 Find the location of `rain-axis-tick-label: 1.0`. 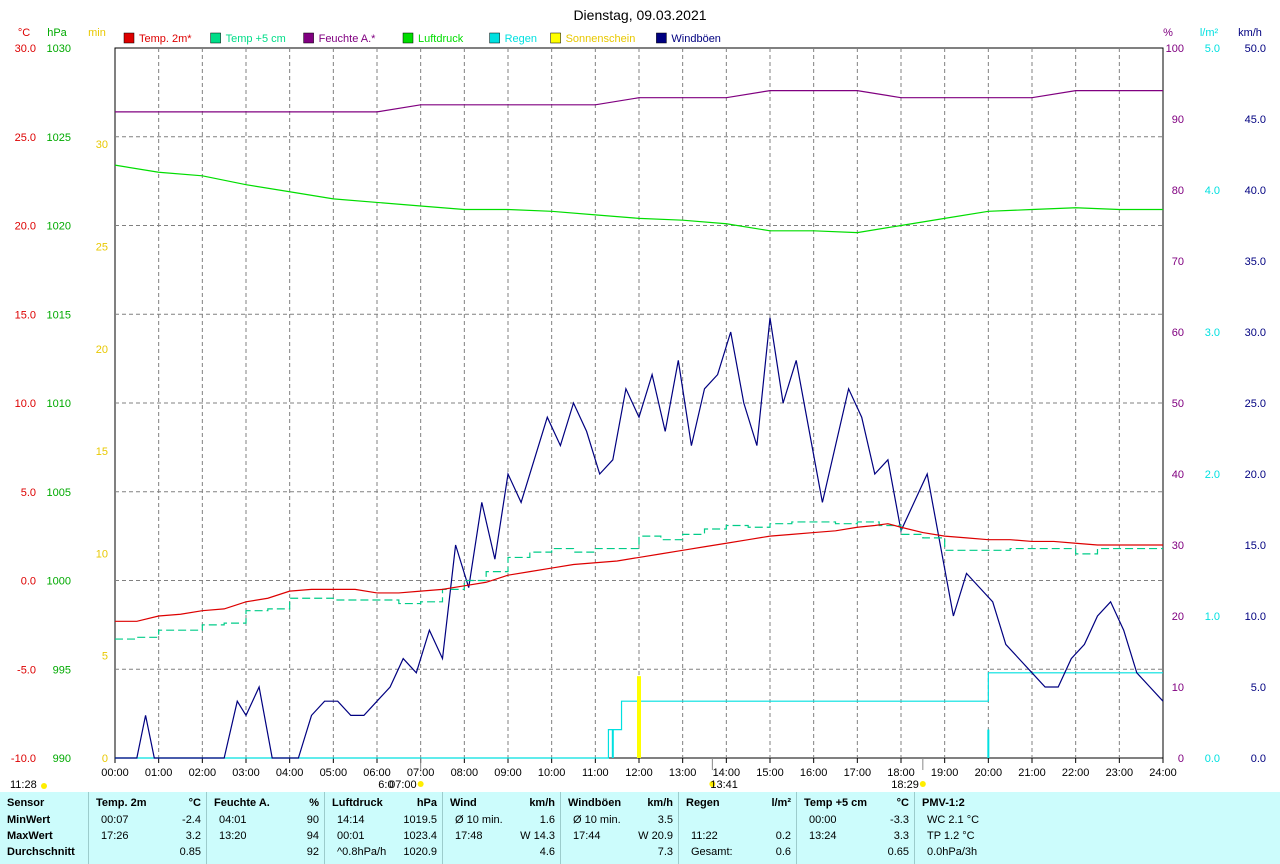

rain-axis-tick-label: 1.0 is located at coordinates (1212, 617).